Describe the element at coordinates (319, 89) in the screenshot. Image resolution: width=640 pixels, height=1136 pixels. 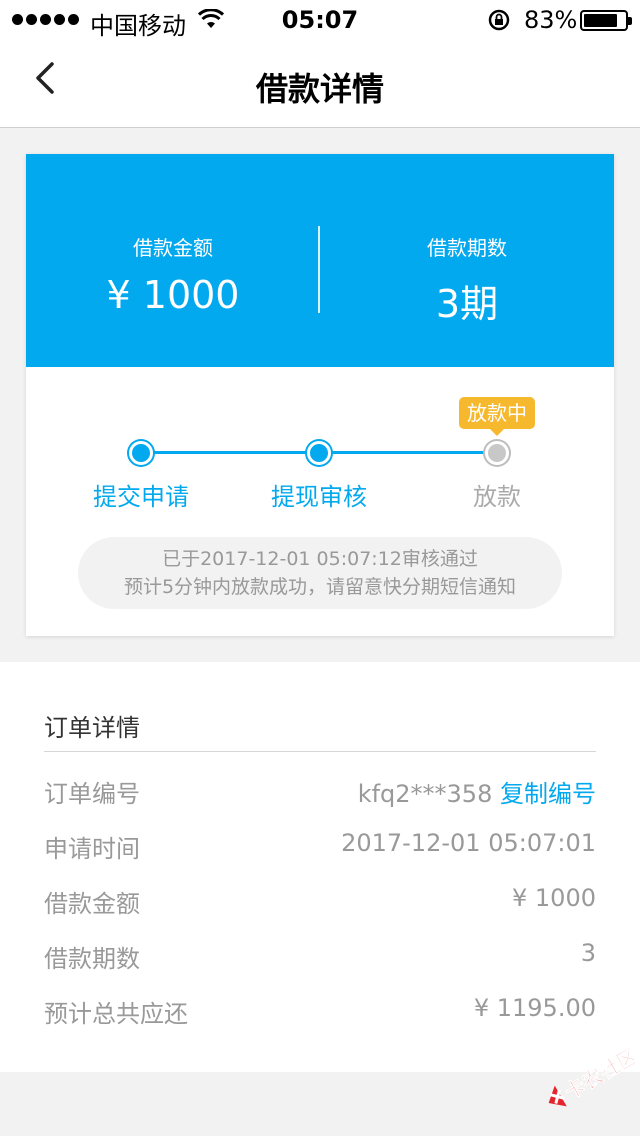
I see `page-title: 借款详情` at that location.